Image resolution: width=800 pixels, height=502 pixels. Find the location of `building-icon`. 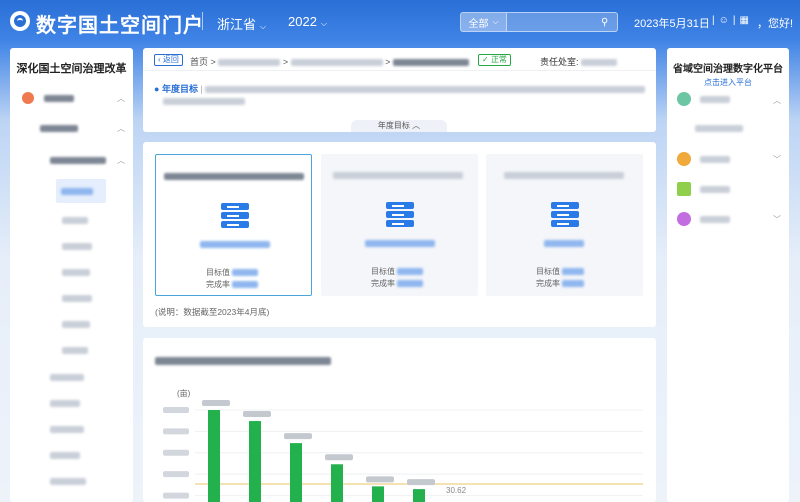

building-icon is located at coordinates (684, 189).